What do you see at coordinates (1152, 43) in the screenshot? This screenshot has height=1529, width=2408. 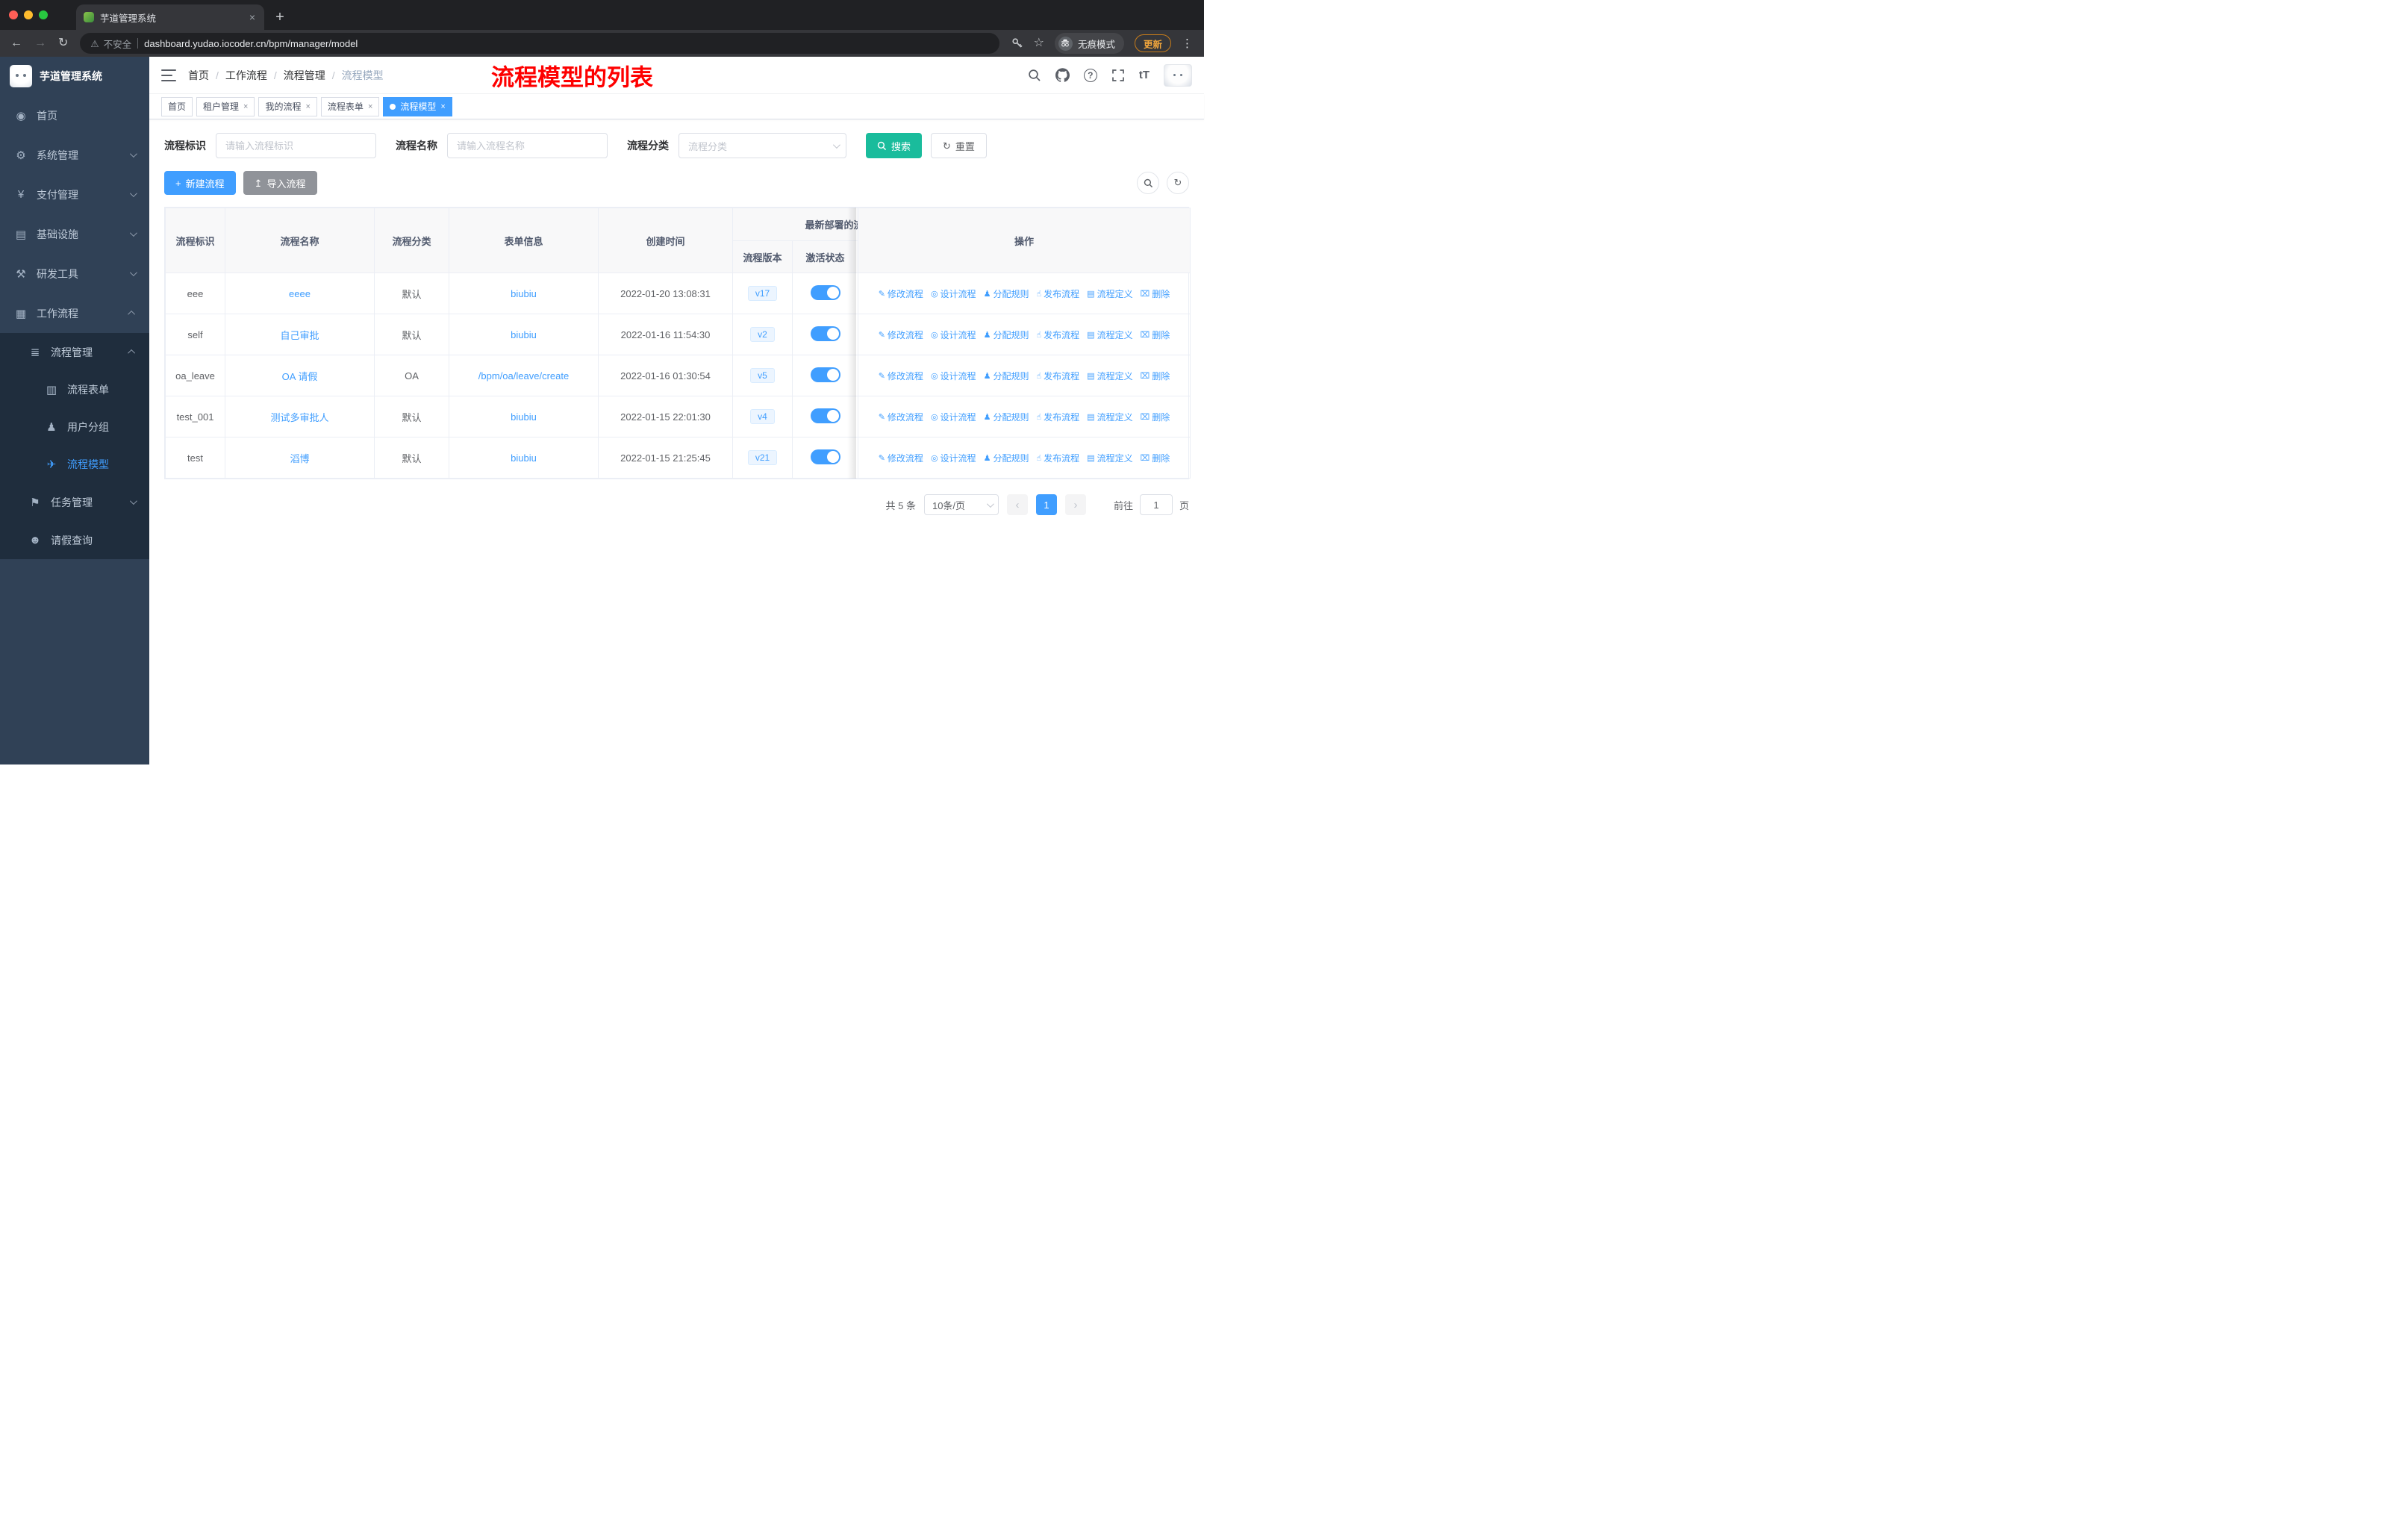 I see `update-button: 更新` at bounding box center [1152, 43].